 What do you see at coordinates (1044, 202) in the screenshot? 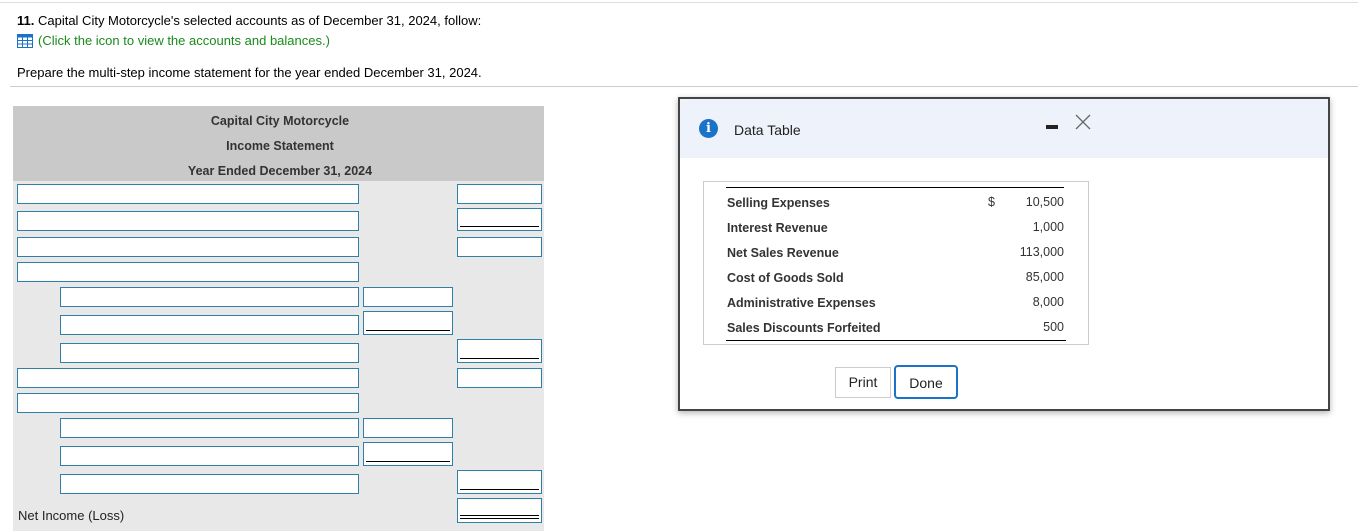
I see `account-balance: 10,500` at bounding box center [1044, 202].